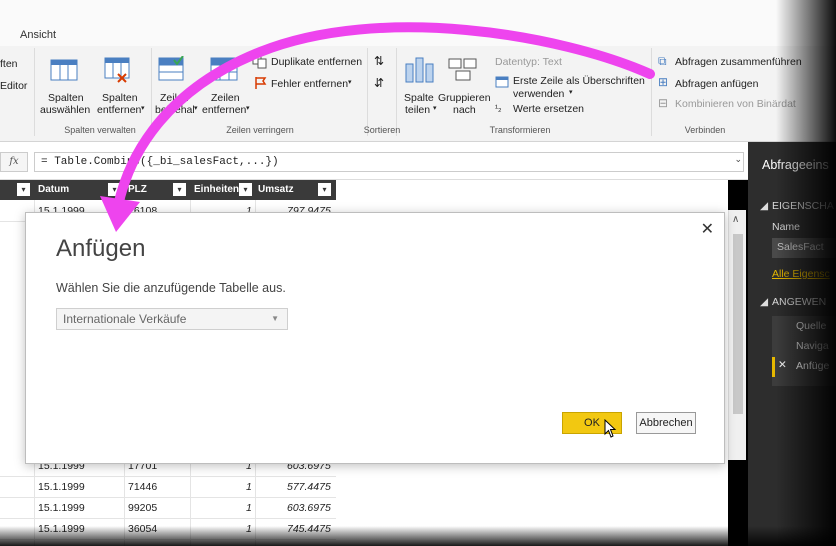 Image resolution: width=836 pixels, height=546 pixels. Describe the element at coordinates (707, 229) in the screenshot. I see `close-icon: ✕` at that location.